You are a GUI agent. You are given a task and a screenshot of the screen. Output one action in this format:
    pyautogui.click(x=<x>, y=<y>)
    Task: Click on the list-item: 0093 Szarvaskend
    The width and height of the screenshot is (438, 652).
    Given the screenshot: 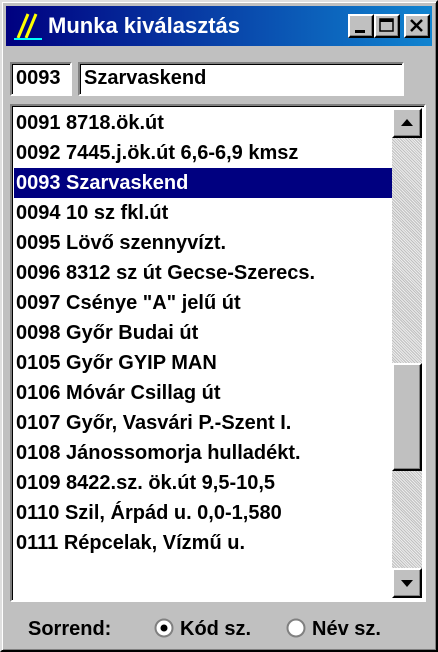 What is the action you would take?
    pyautogui.click(x=203, y=183)
    